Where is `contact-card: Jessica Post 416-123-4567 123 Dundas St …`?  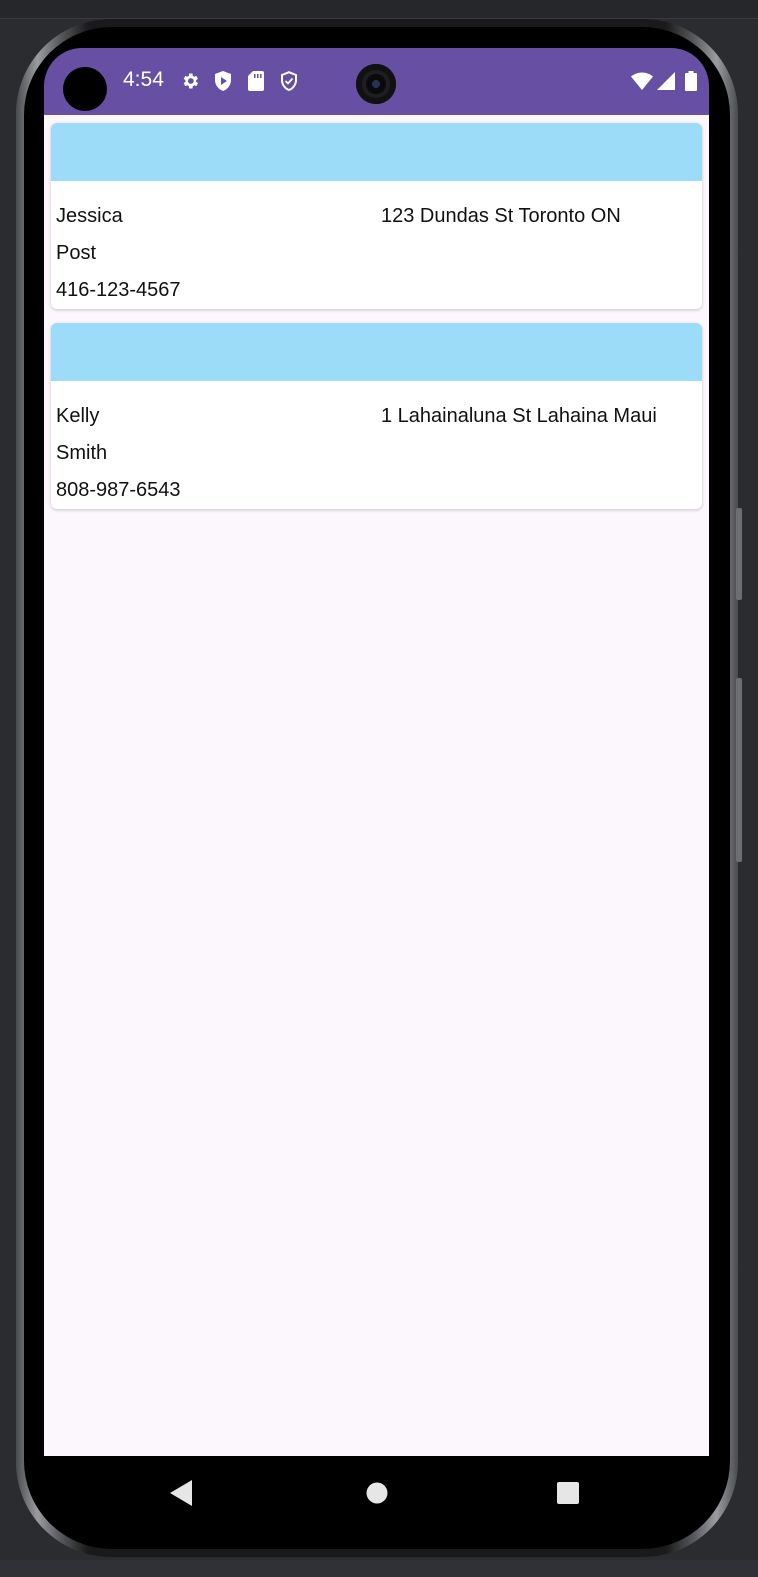 contact-card: Jessica Post 416-123-4567 123 Dundas St … is located at coordinates (376, 216).